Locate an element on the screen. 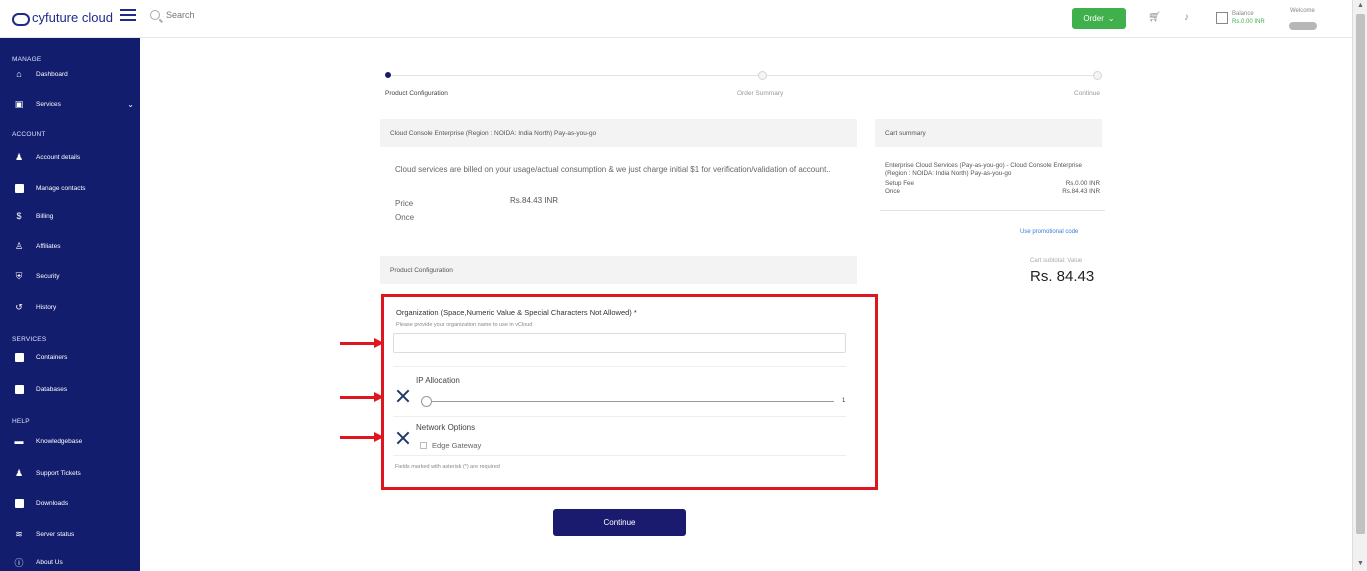 The height and width of the screenshot is (571, 1367). cart-setup-row: Setup Fee Rs.0.00 INR is located at coordinates (992, 183).